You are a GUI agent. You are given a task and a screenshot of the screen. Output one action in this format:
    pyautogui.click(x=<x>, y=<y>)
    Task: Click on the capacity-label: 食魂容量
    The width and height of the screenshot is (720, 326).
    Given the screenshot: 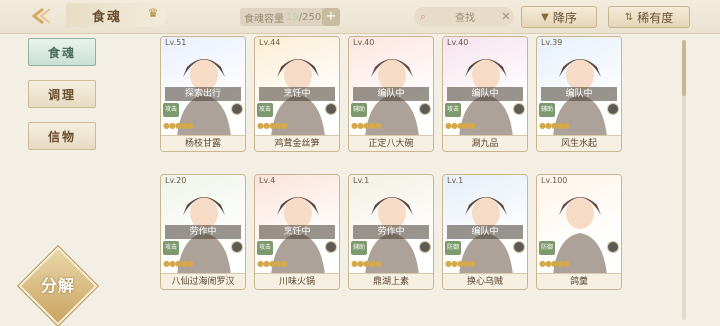 What is the action you would take?
    pyautogui.click(x=264, y=19)
    